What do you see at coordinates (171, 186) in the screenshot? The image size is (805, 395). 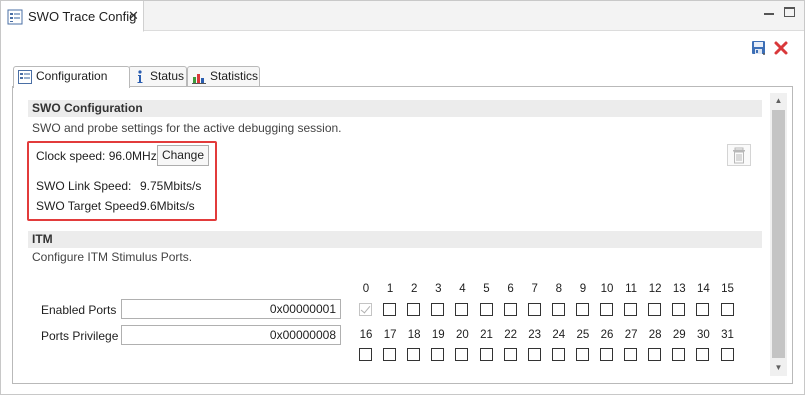 I see `swo-link-speed-value: 9.75Mbits/s` at bounding box center [171, 186].